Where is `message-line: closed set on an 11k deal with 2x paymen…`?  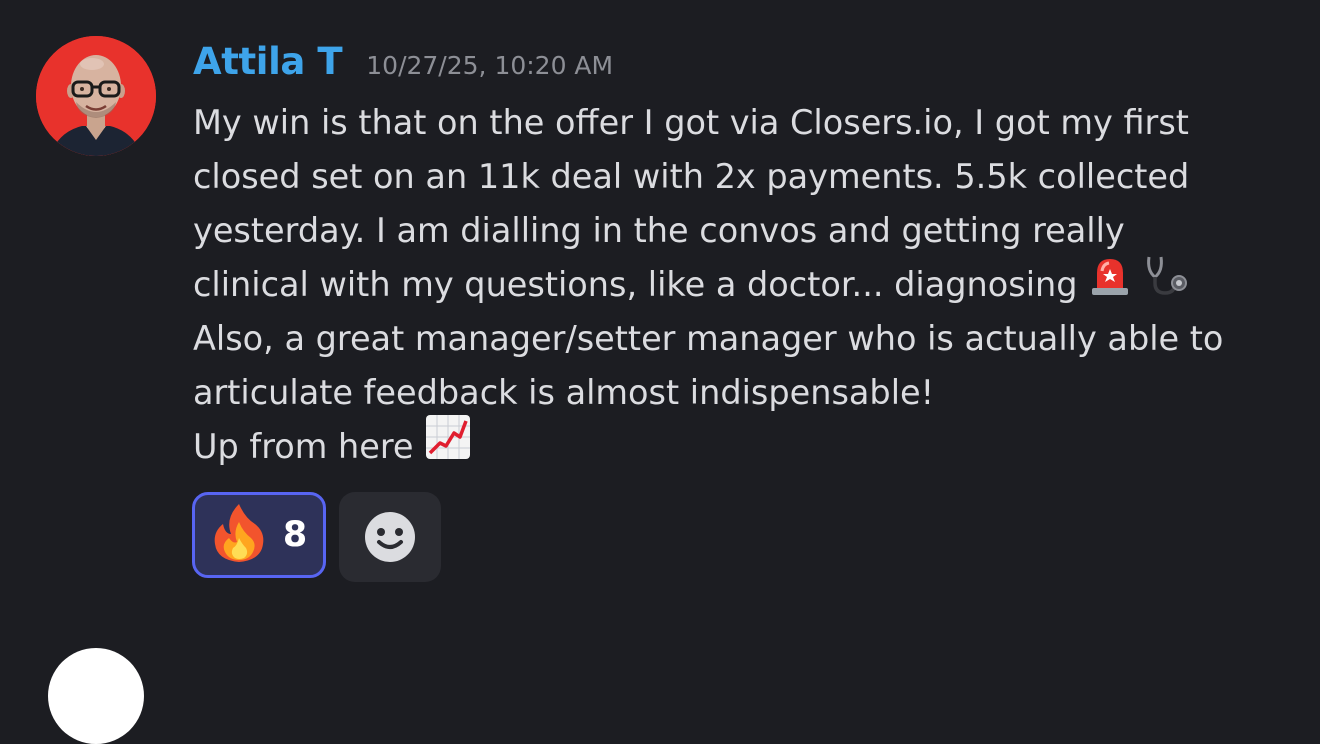
message-line: closed set on an 11k deal with 2x paymen… is located at coordinates (691, 176).